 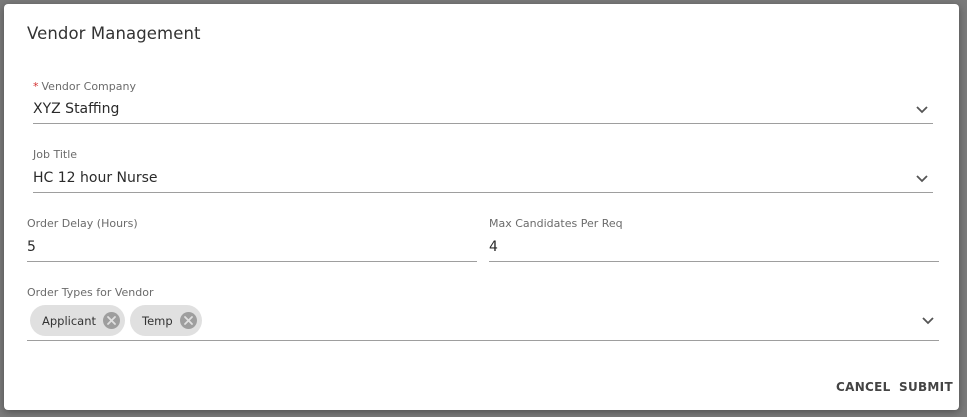 I want to click on submit-button: SUBMIT, so click(x=926, y=387).